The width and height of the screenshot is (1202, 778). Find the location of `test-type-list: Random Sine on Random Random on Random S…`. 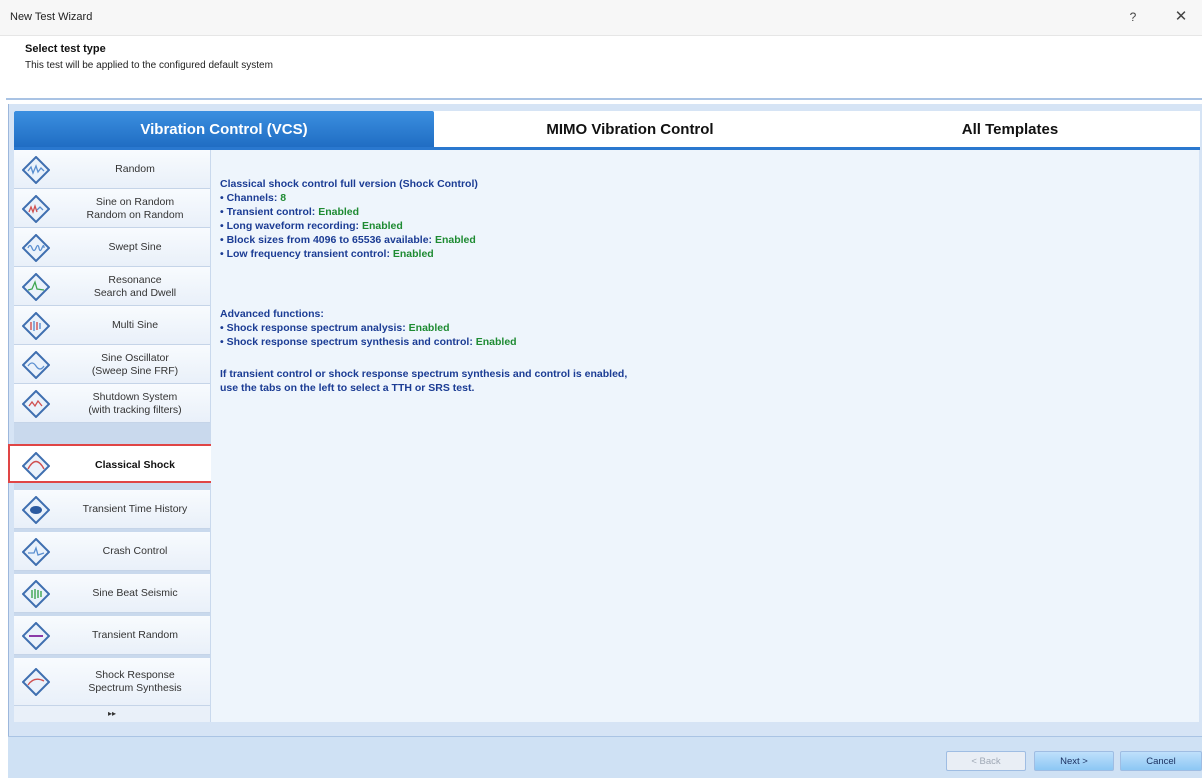

test-type-list: Random Sine on Random Random on Random S… is located at coordinates (111, 436).